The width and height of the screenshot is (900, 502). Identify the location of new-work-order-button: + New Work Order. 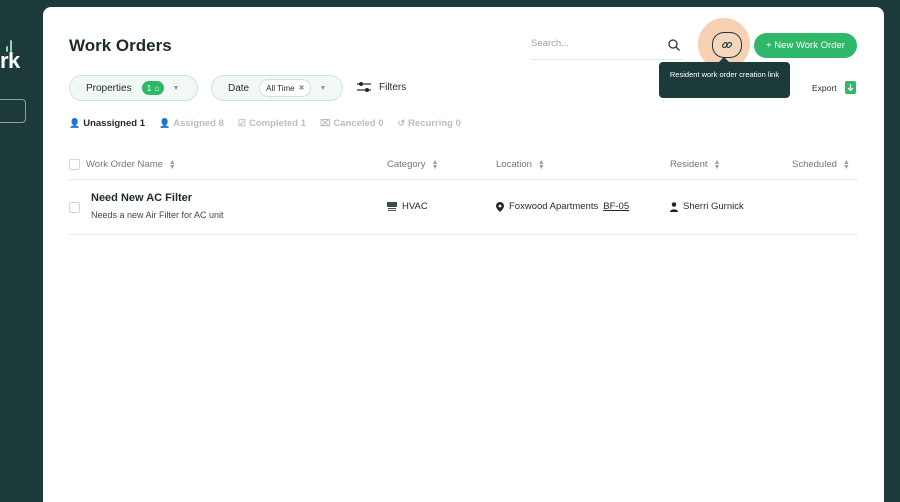
(805, 45).